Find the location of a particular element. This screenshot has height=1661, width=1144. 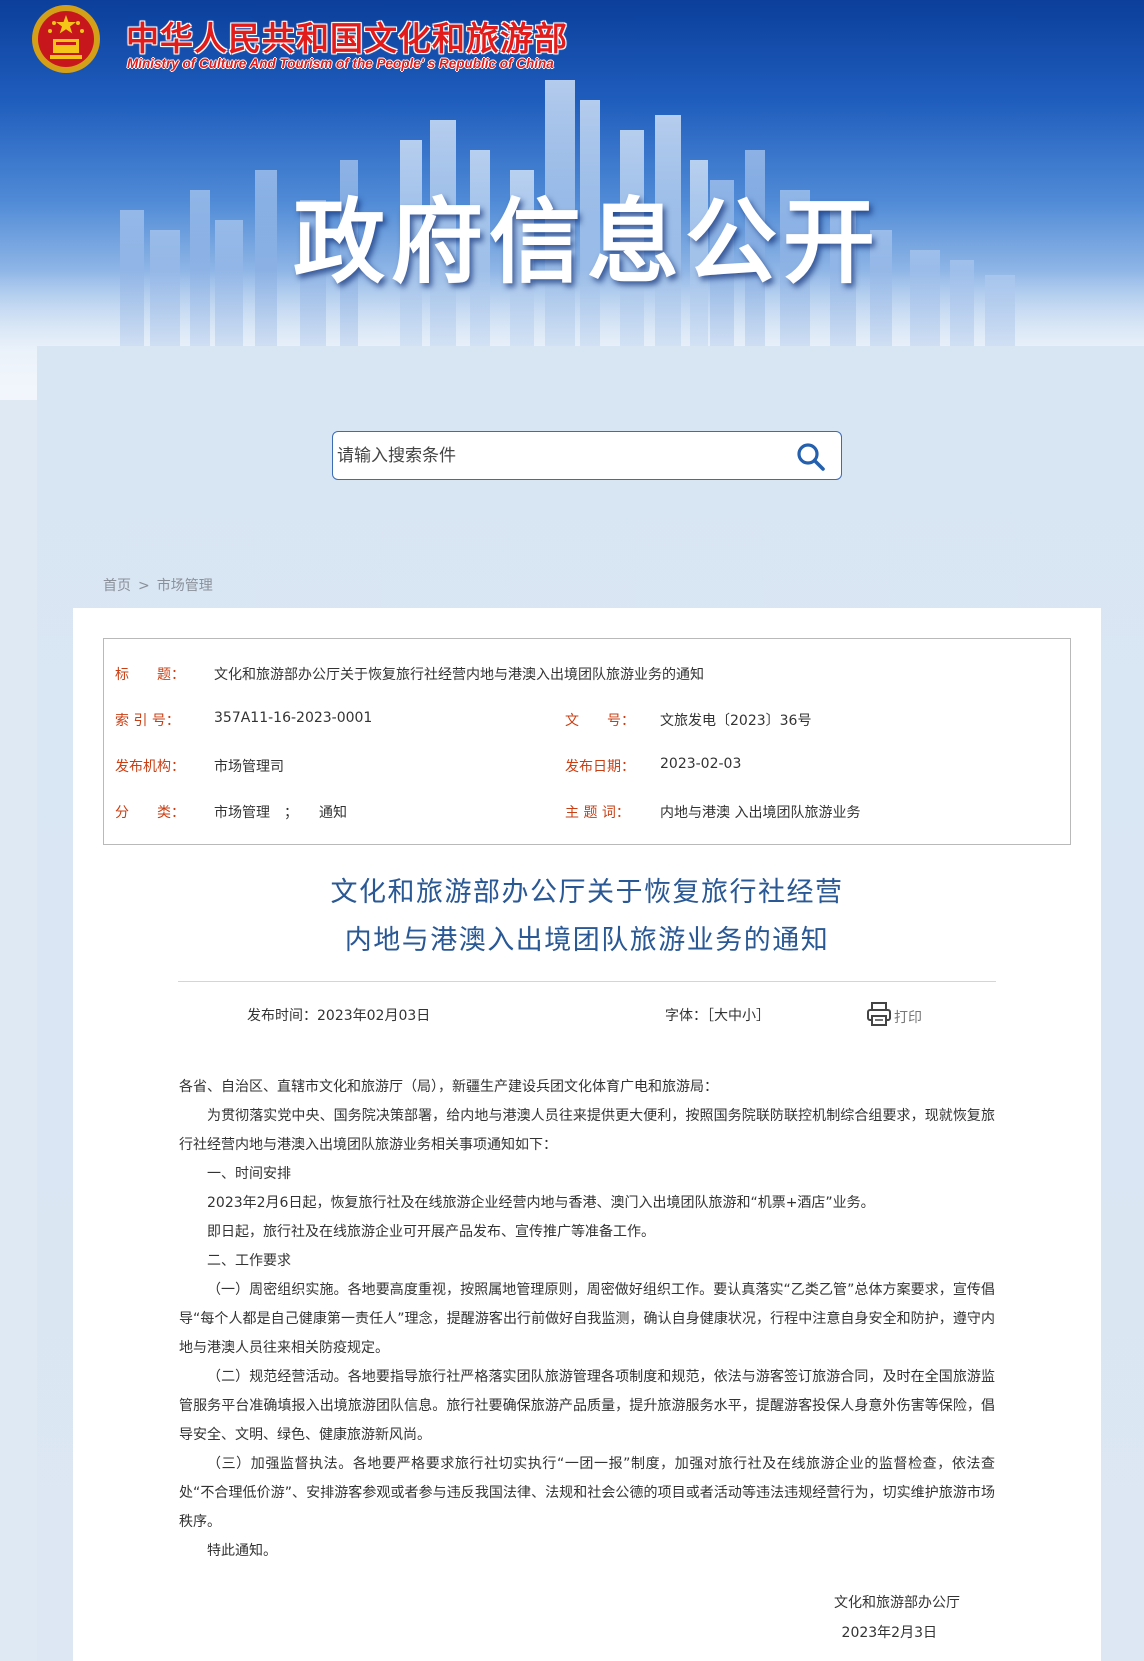

title-divider is located at coordinates (587, 981).